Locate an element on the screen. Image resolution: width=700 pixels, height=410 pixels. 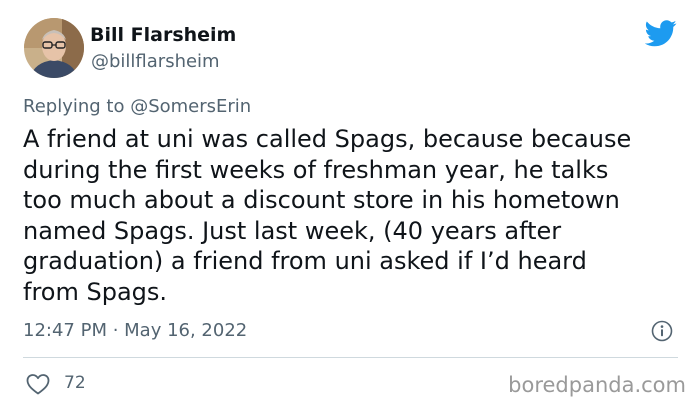
user-handle: @billflarsheim is located at coordinates (155, 61).